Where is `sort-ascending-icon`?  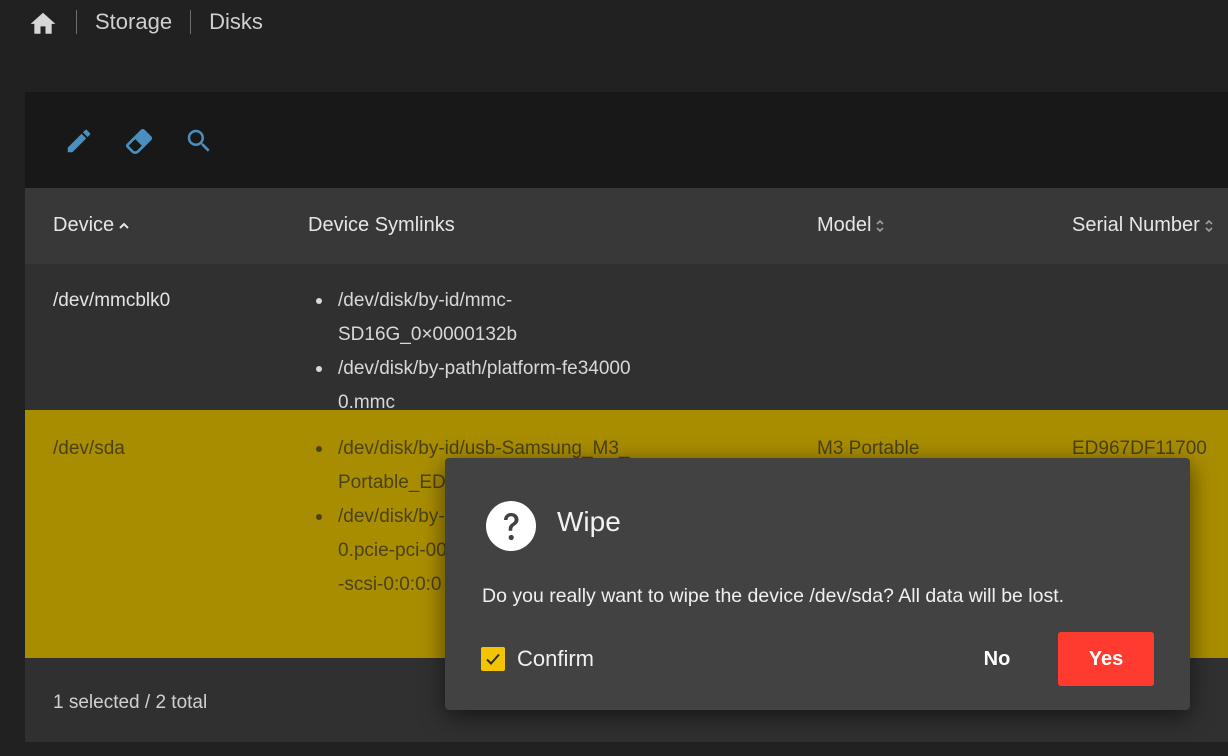
sort-ascending-icon is located at coordinates (124, 225).